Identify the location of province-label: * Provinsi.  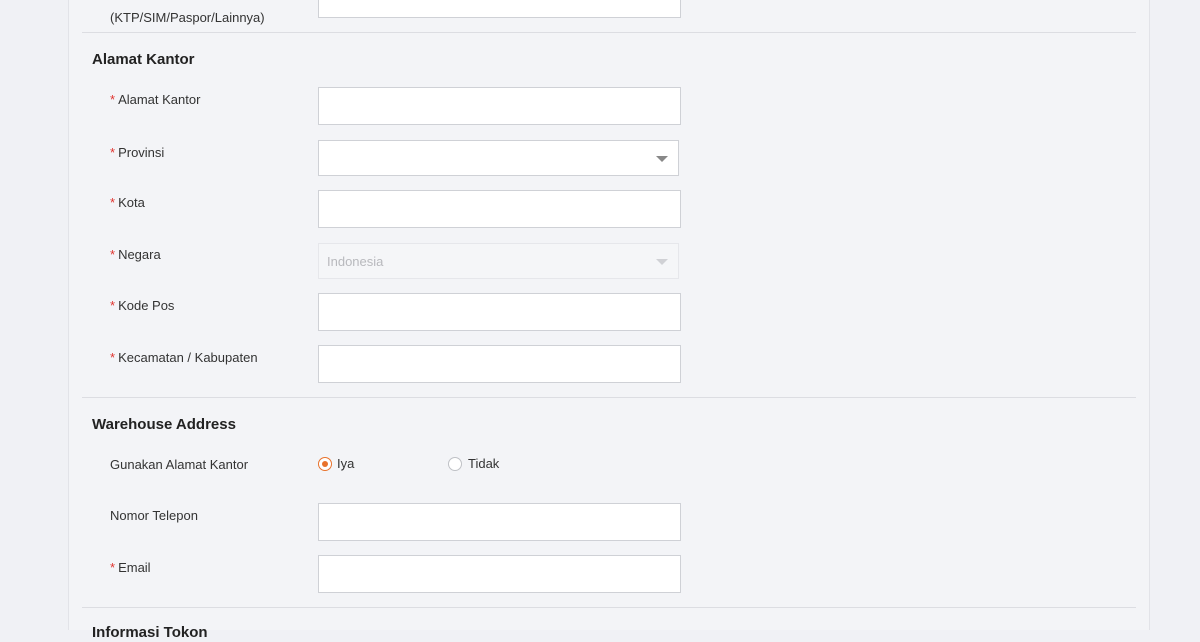
(137, 152).